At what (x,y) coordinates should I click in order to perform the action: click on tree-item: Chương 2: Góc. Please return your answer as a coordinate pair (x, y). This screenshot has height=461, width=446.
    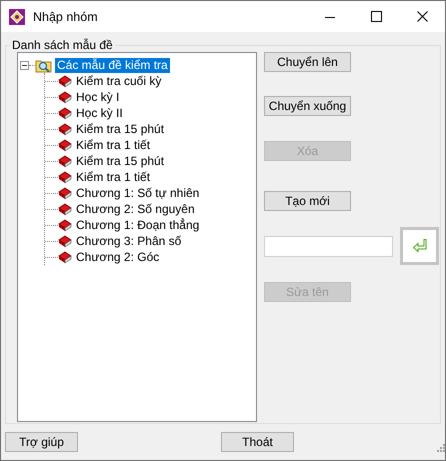
    Looking at the image, I should click on (118, 257).